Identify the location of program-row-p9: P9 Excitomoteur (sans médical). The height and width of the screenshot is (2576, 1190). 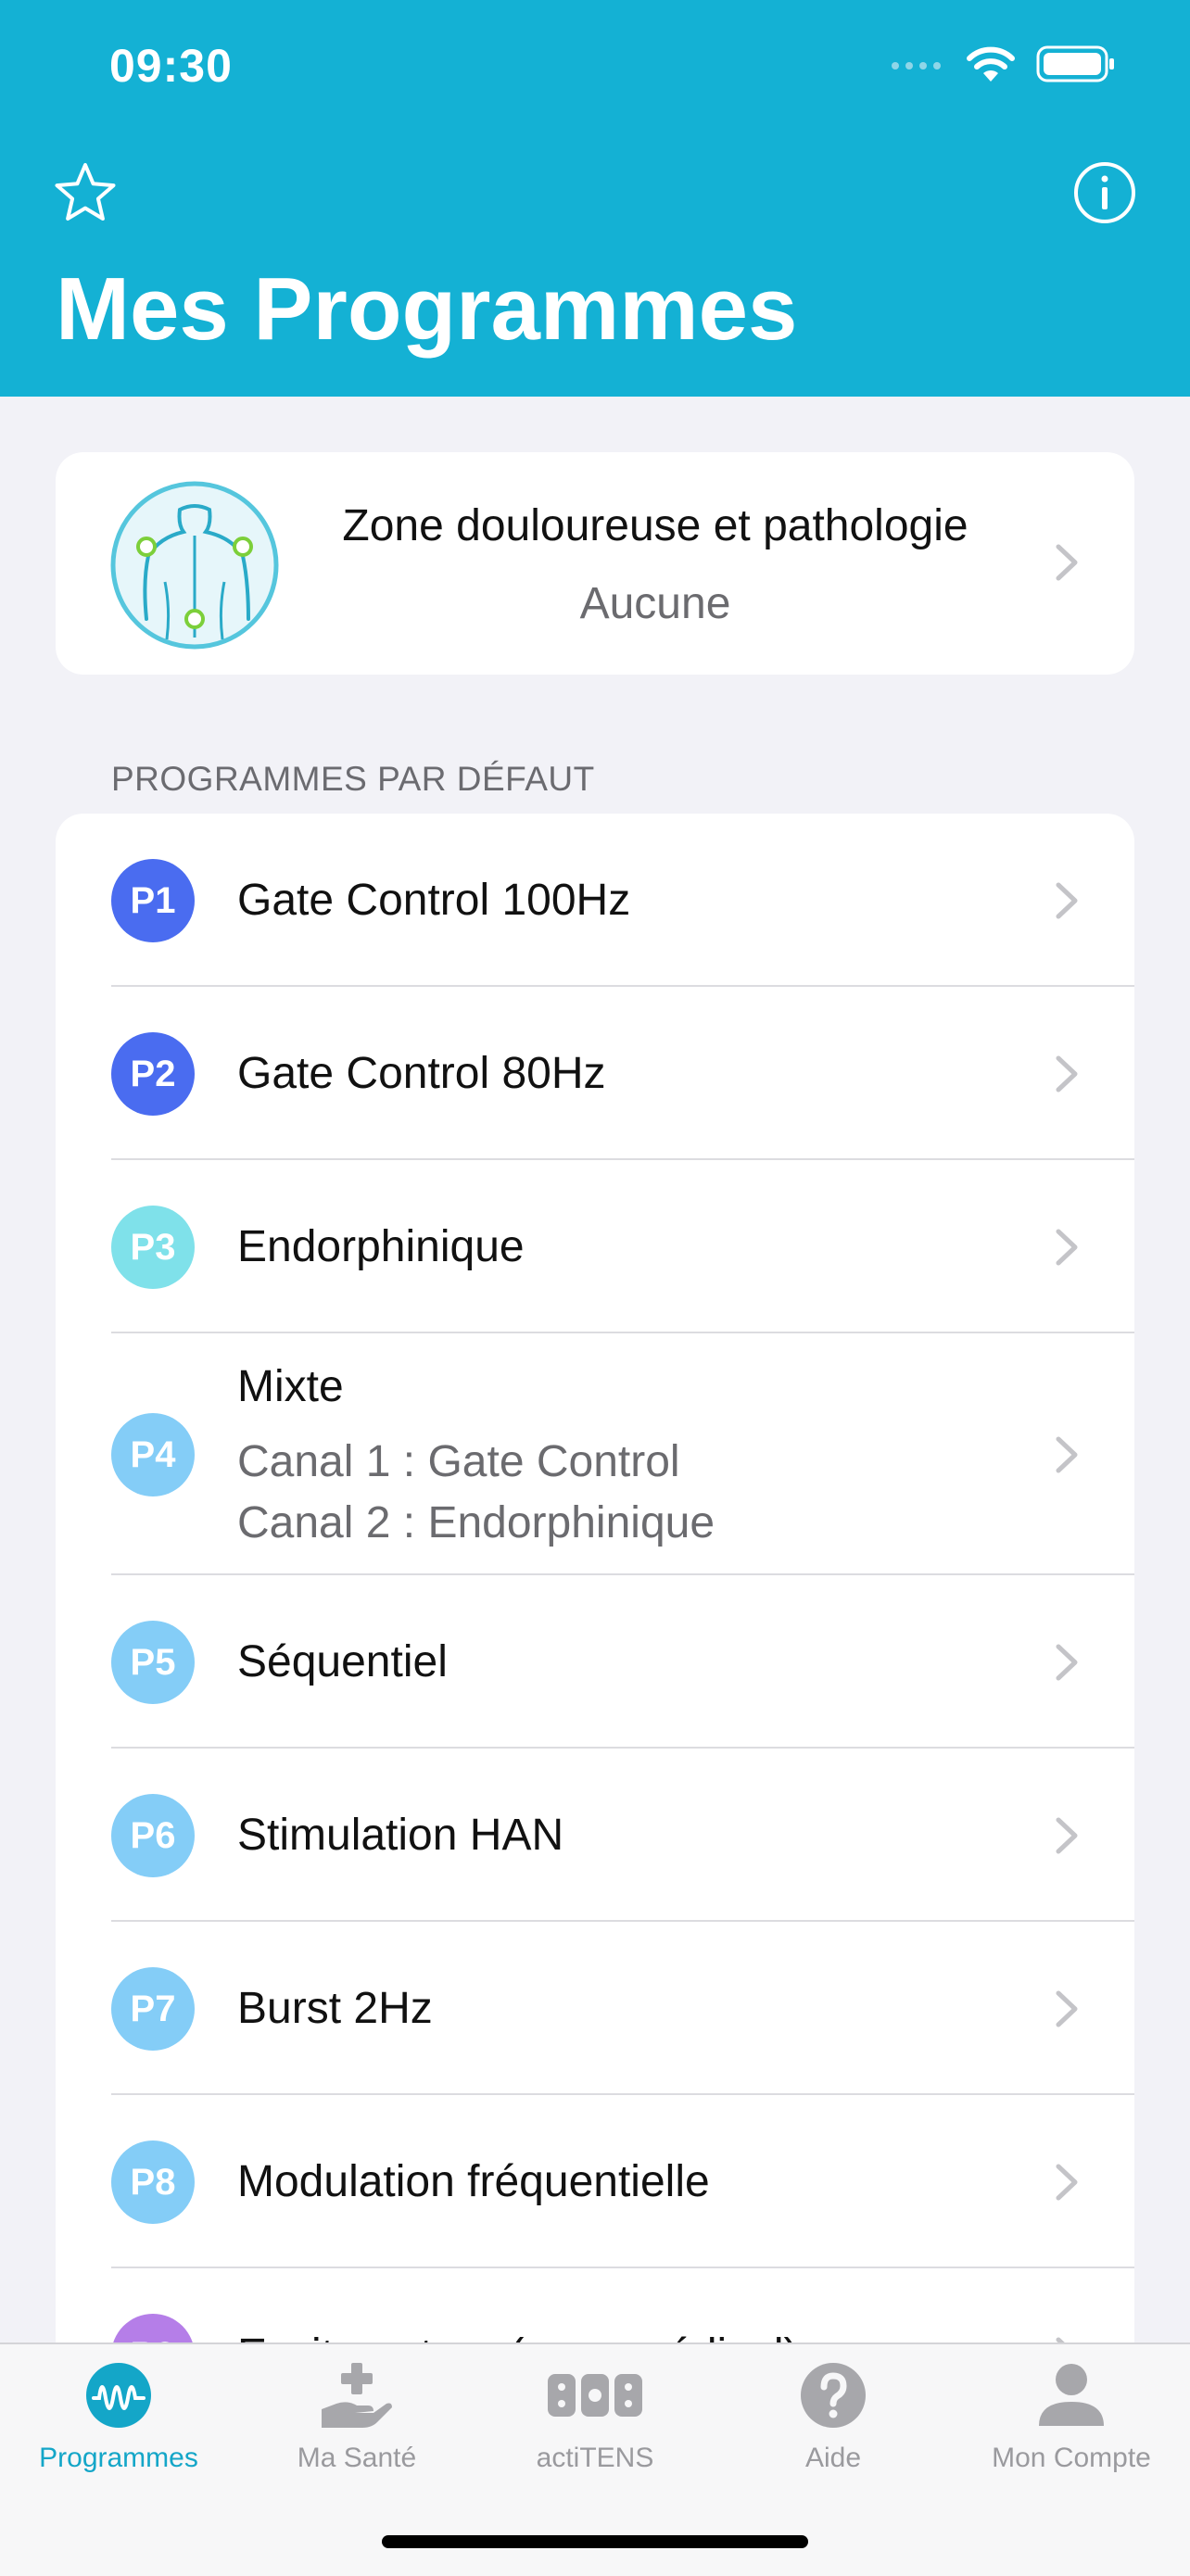
(595, 2305).